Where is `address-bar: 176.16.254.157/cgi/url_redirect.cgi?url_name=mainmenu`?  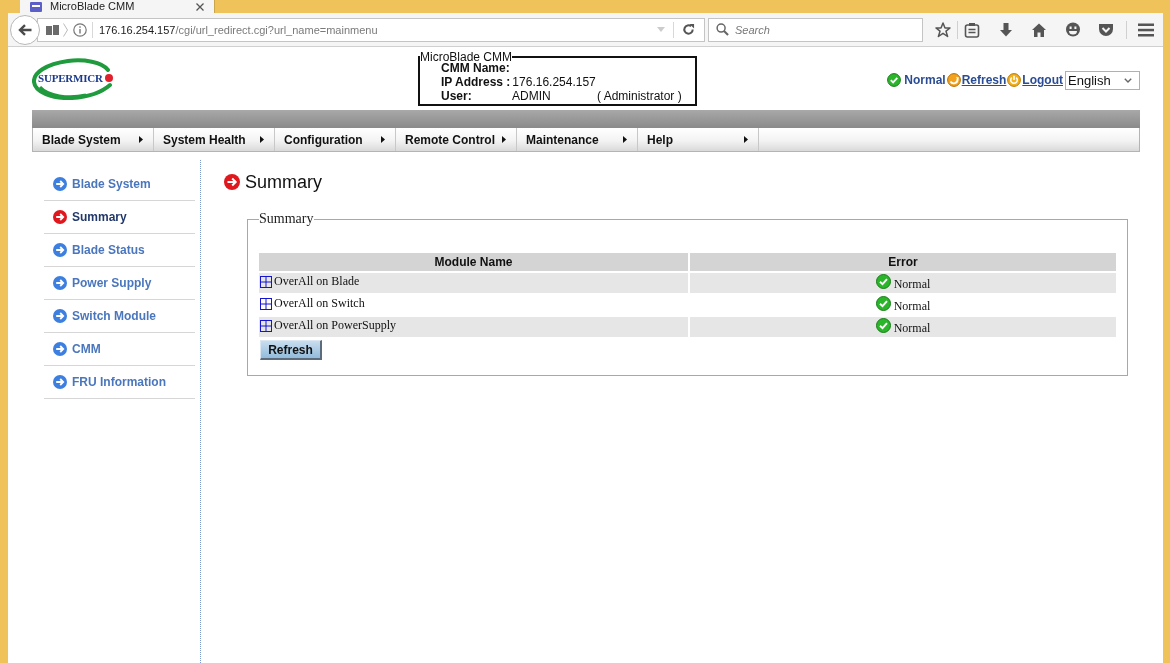
address-bar: 176.16.254.157/cgi/url_redirect.cgi?url_name=mainmenu is located at coordinates (371, 29).